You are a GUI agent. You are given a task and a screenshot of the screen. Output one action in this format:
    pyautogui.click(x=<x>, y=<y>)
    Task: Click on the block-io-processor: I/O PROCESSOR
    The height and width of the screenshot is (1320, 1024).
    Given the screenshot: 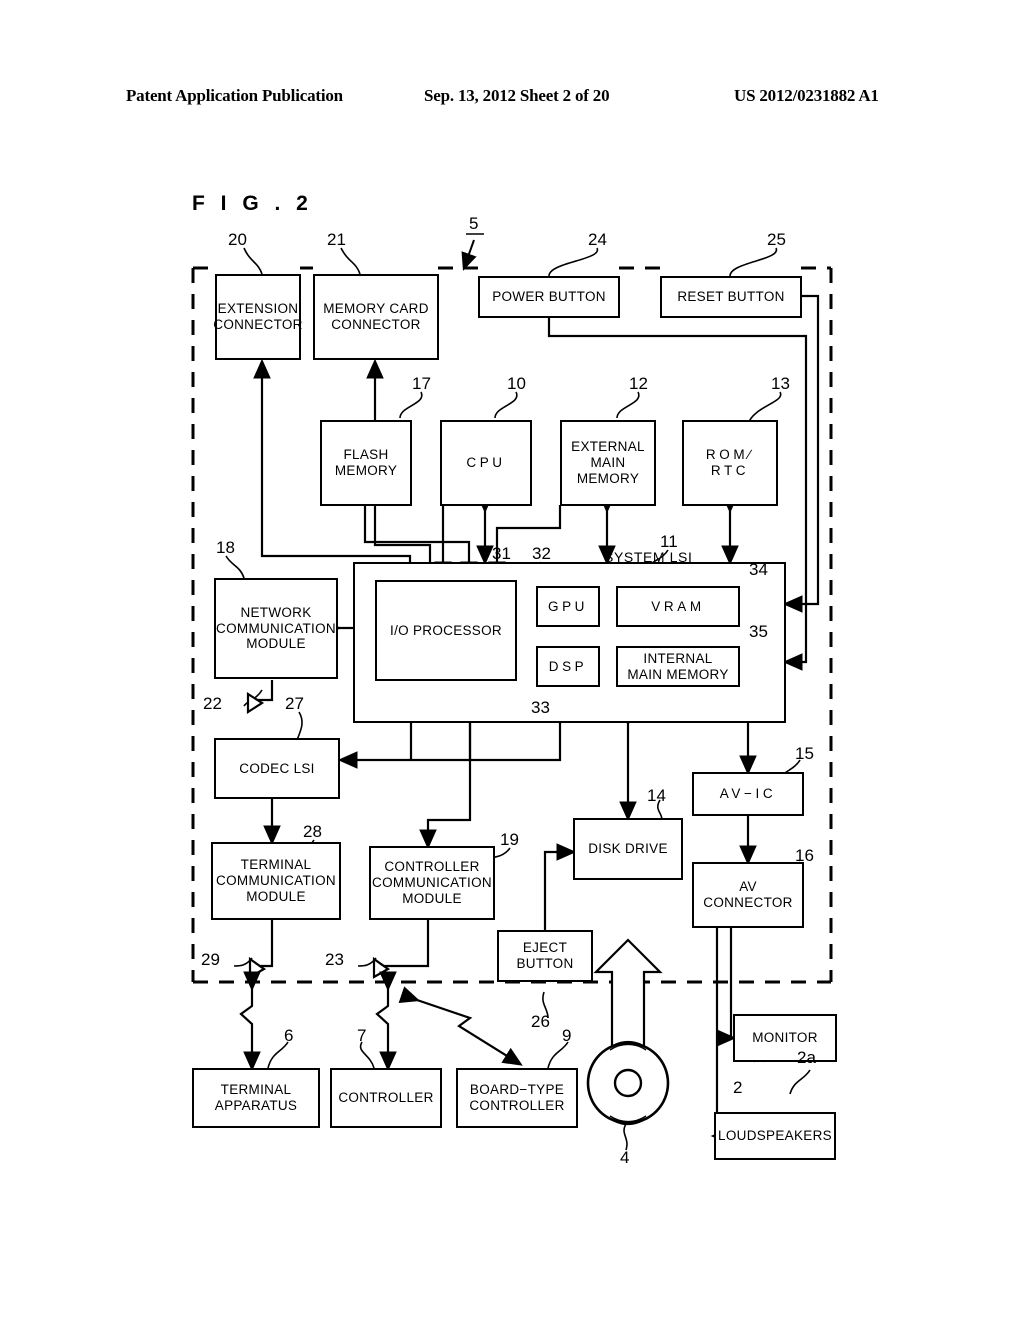 What is the action you would take?
    pyautogui.click(x=446, y=630)
    